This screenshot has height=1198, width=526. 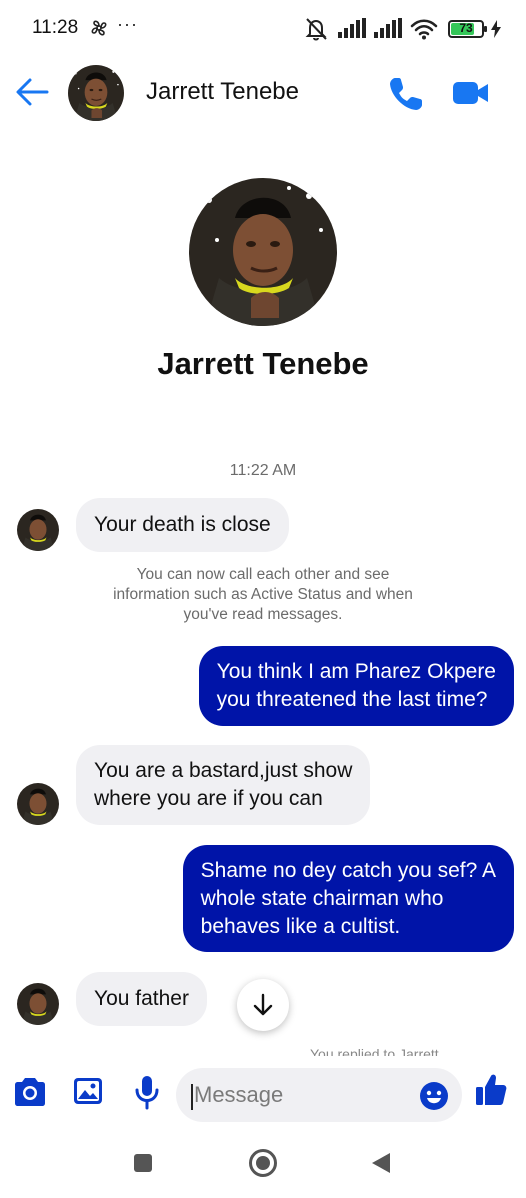 I want to click on phone-icon, so click(x=406, y=94).